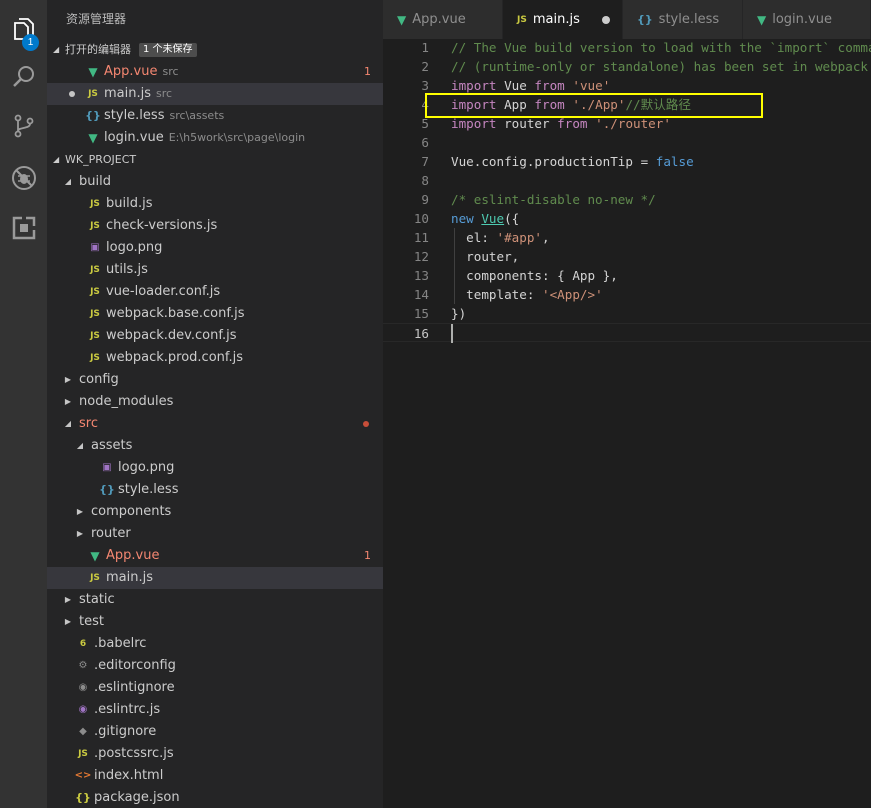 The height and width of the screenshot is (808, 871). I want to click on tab-style-less: {} style.less, so click(683, 19).